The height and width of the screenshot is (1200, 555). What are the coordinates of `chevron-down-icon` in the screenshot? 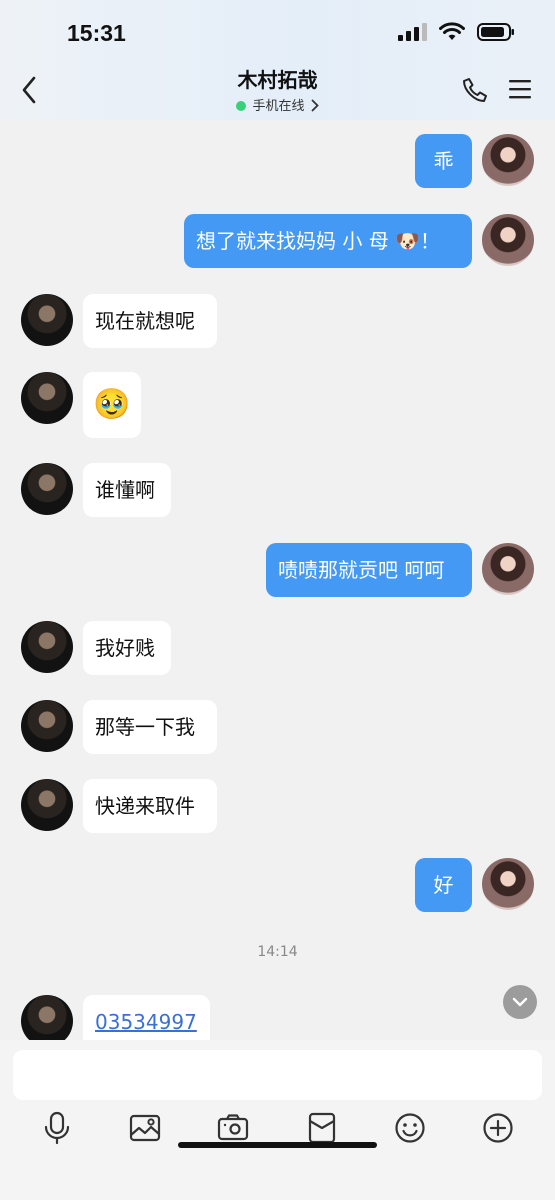 It's located at (520, 1002).